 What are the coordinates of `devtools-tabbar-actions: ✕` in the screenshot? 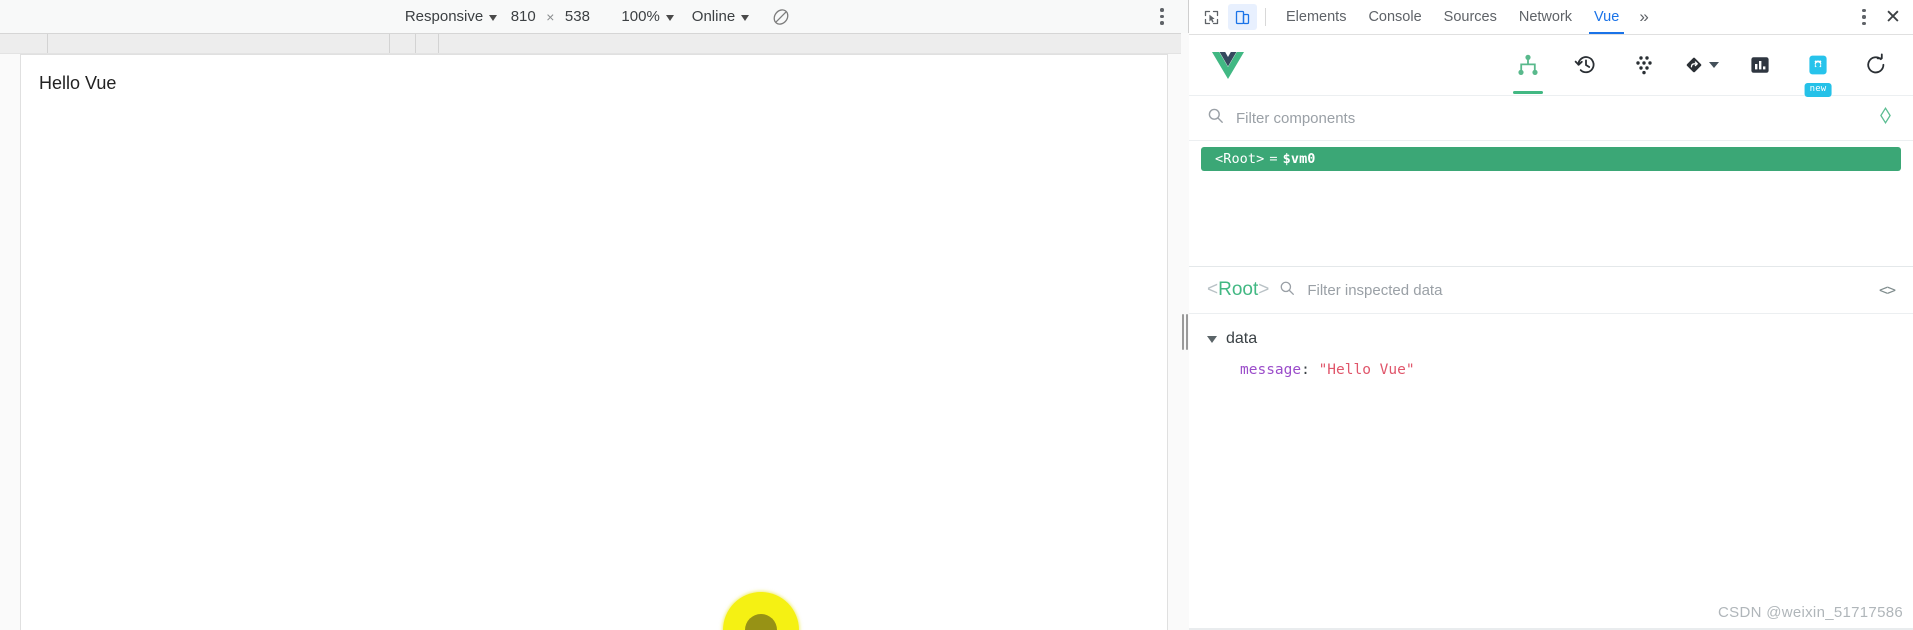 It's located at (1879, 17).